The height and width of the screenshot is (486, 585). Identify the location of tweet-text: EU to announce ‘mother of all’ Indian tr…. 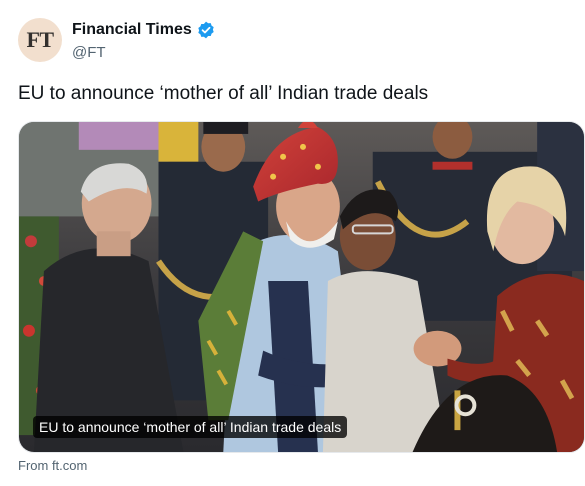
(223, 93).